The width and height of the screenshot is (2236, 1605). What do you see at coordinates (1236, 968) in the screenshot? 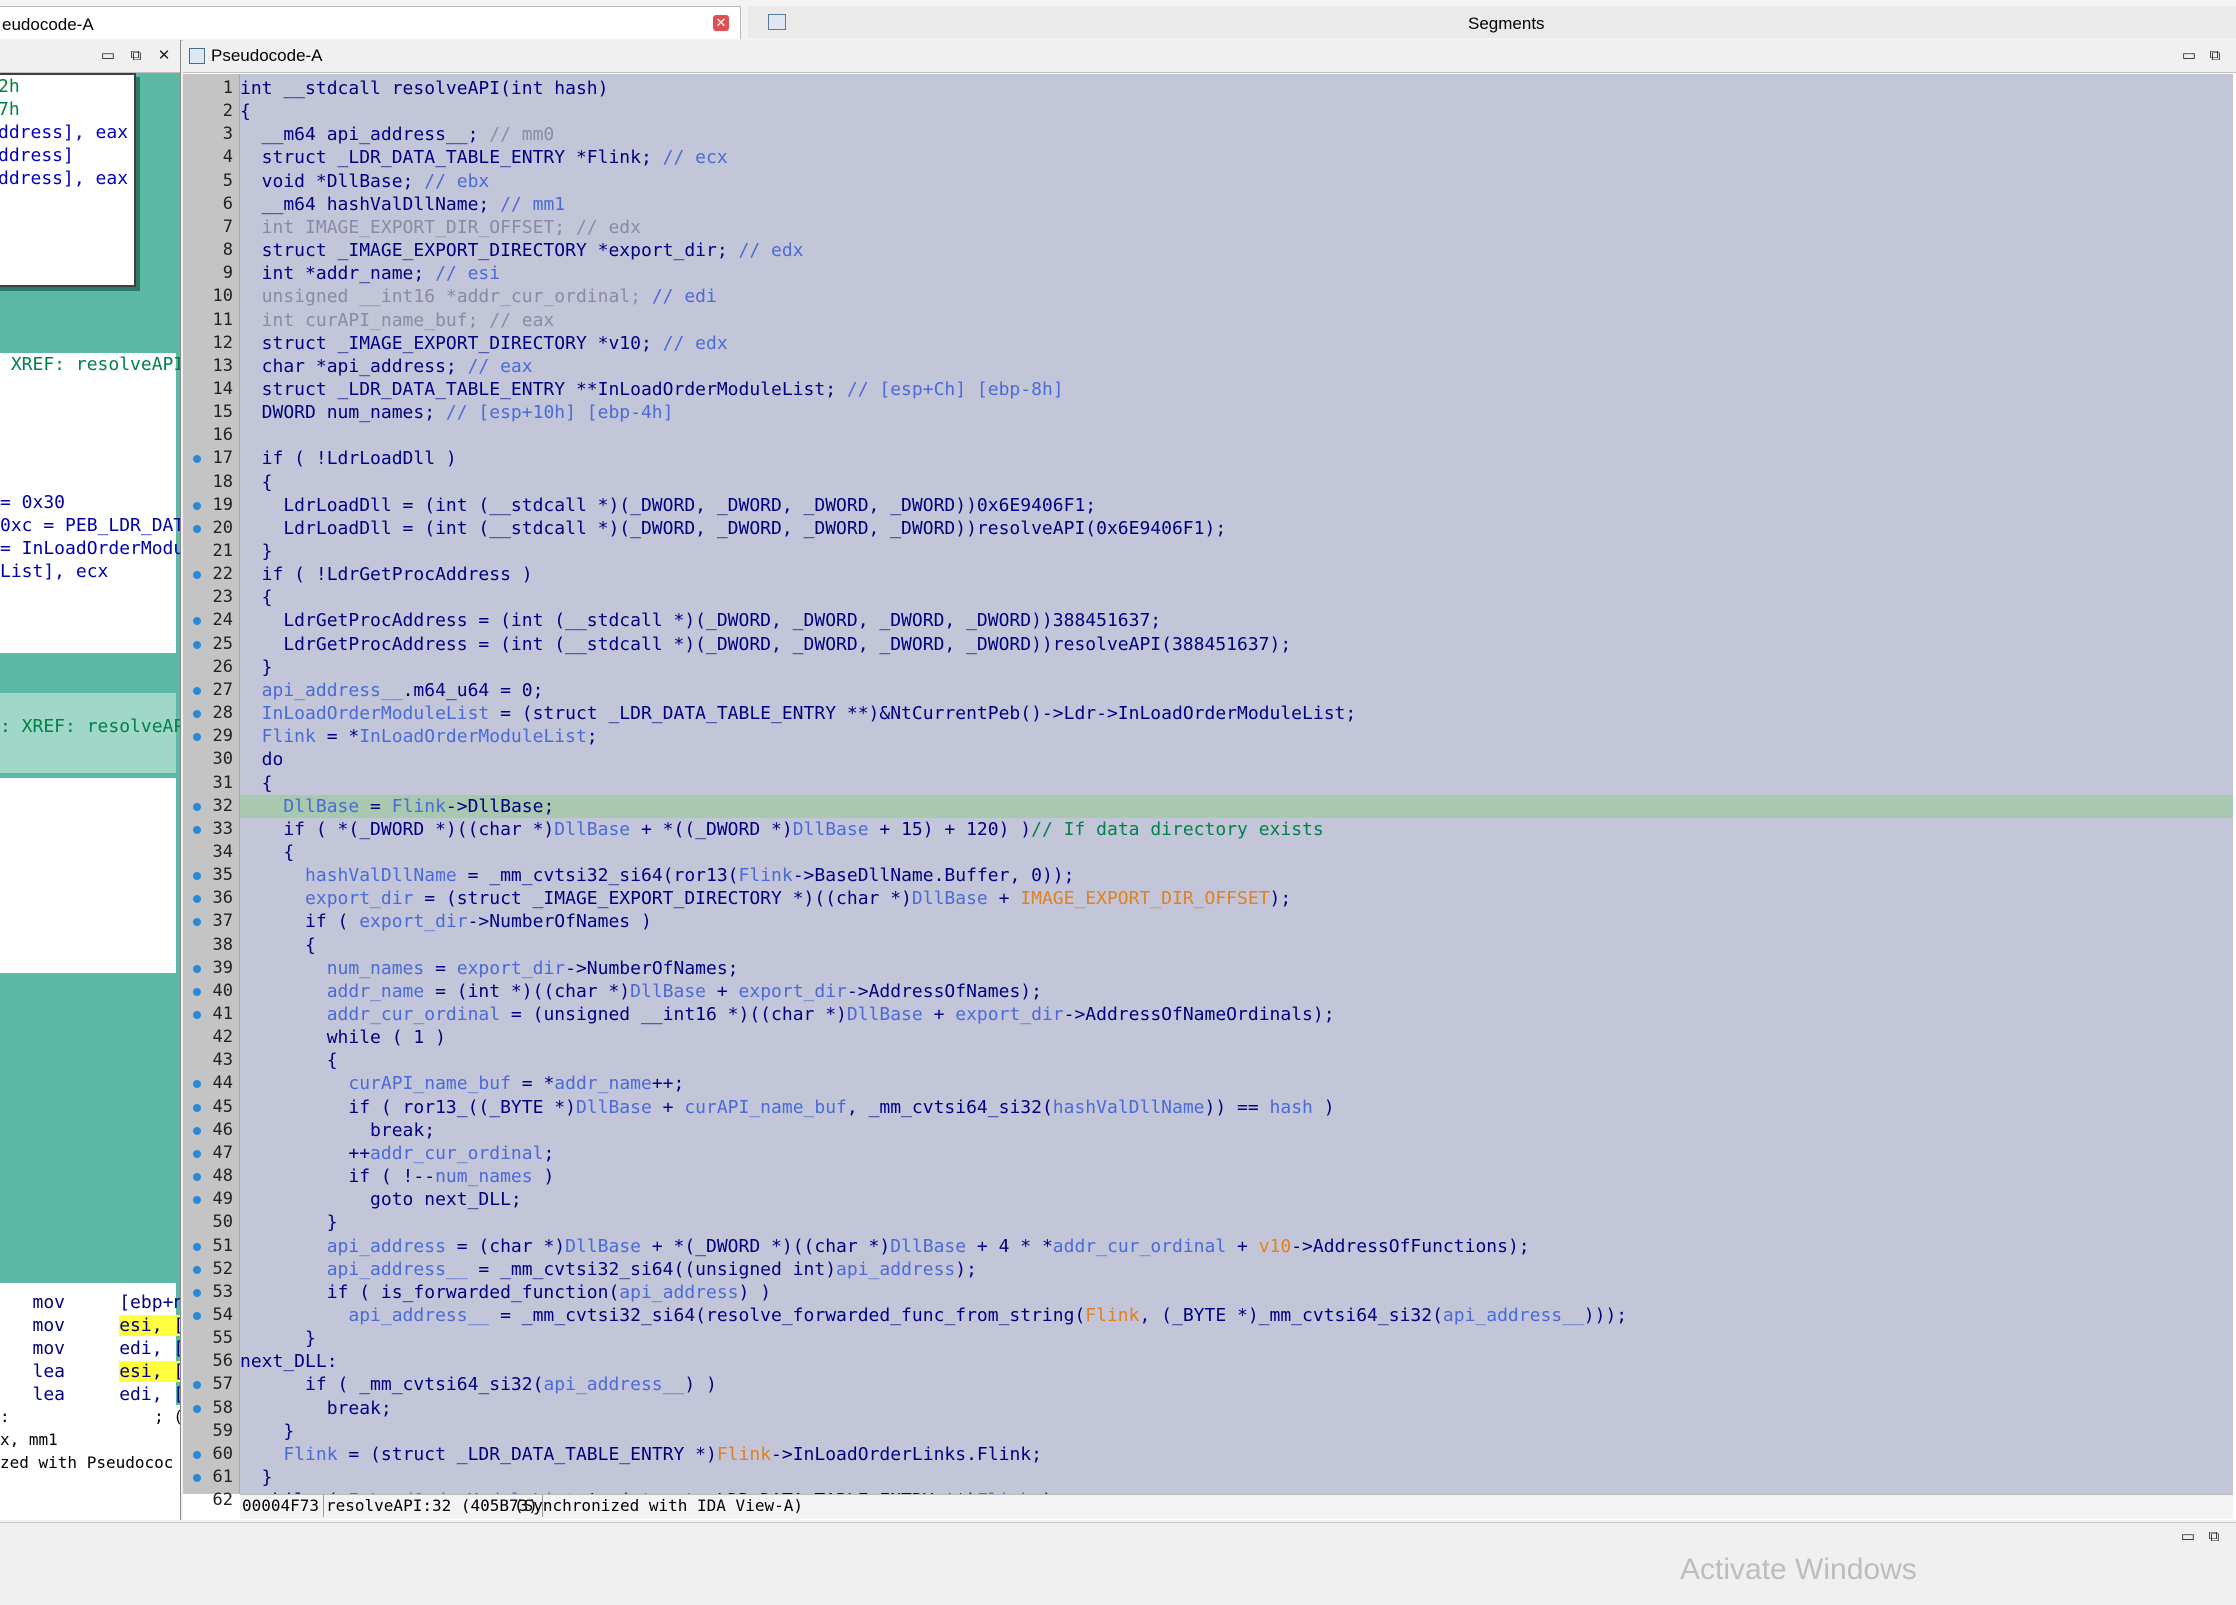
I see `code-line: num_names = export_dir->NumberOfNames;` at bounding box center [1236, 968].